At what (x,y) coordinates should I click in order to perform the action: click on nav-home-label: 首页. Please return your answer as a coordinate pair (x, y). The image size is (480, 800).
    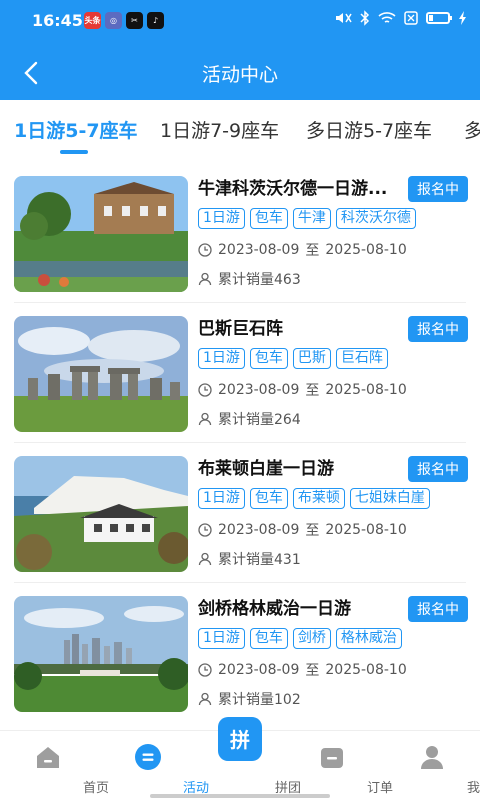
    Looking at the image, I should click on (95, 788).